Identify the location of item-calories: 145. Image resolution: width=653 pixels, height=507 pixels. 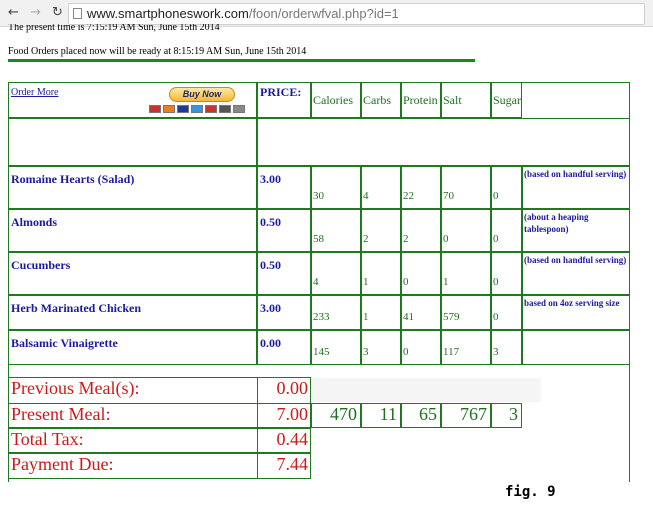
(321, 352).